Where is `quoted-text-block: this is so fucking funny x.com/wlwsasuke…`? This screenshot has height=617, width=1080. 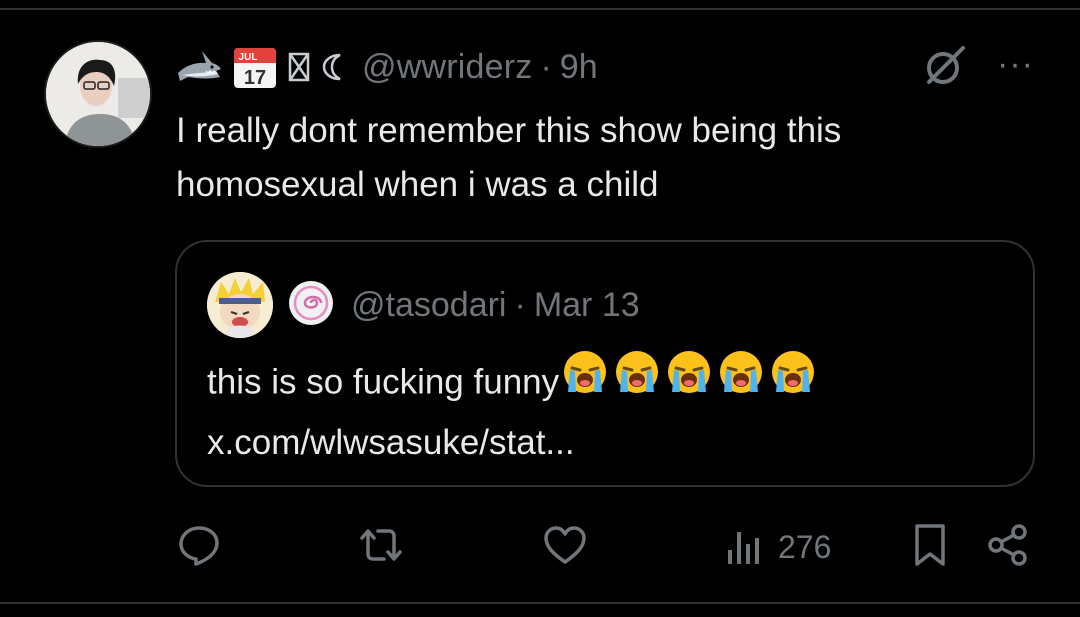
quoted-text-block: this is so fucking funny x.com/wlwsasuke… is located at coordinates (607, 410).